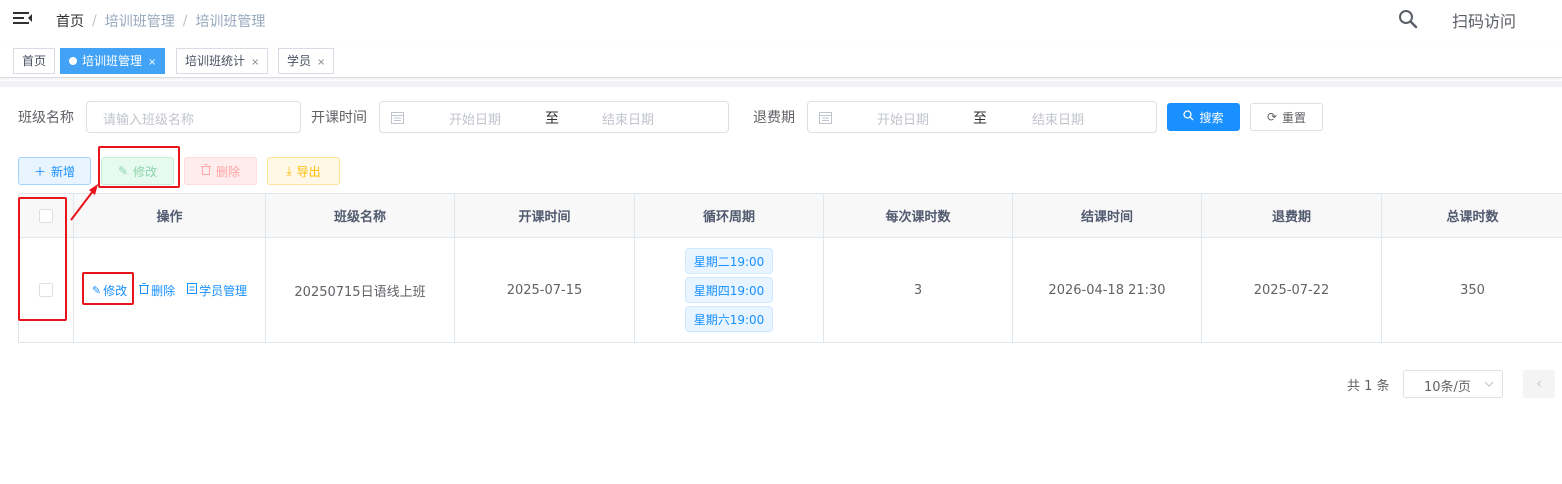 This screenshot has height=484, width=1562. What do you see at coordinates (729, 261) in the screenshot?
I see `cycle-tag: 星期二19:00` at bounding box center [729, 261].